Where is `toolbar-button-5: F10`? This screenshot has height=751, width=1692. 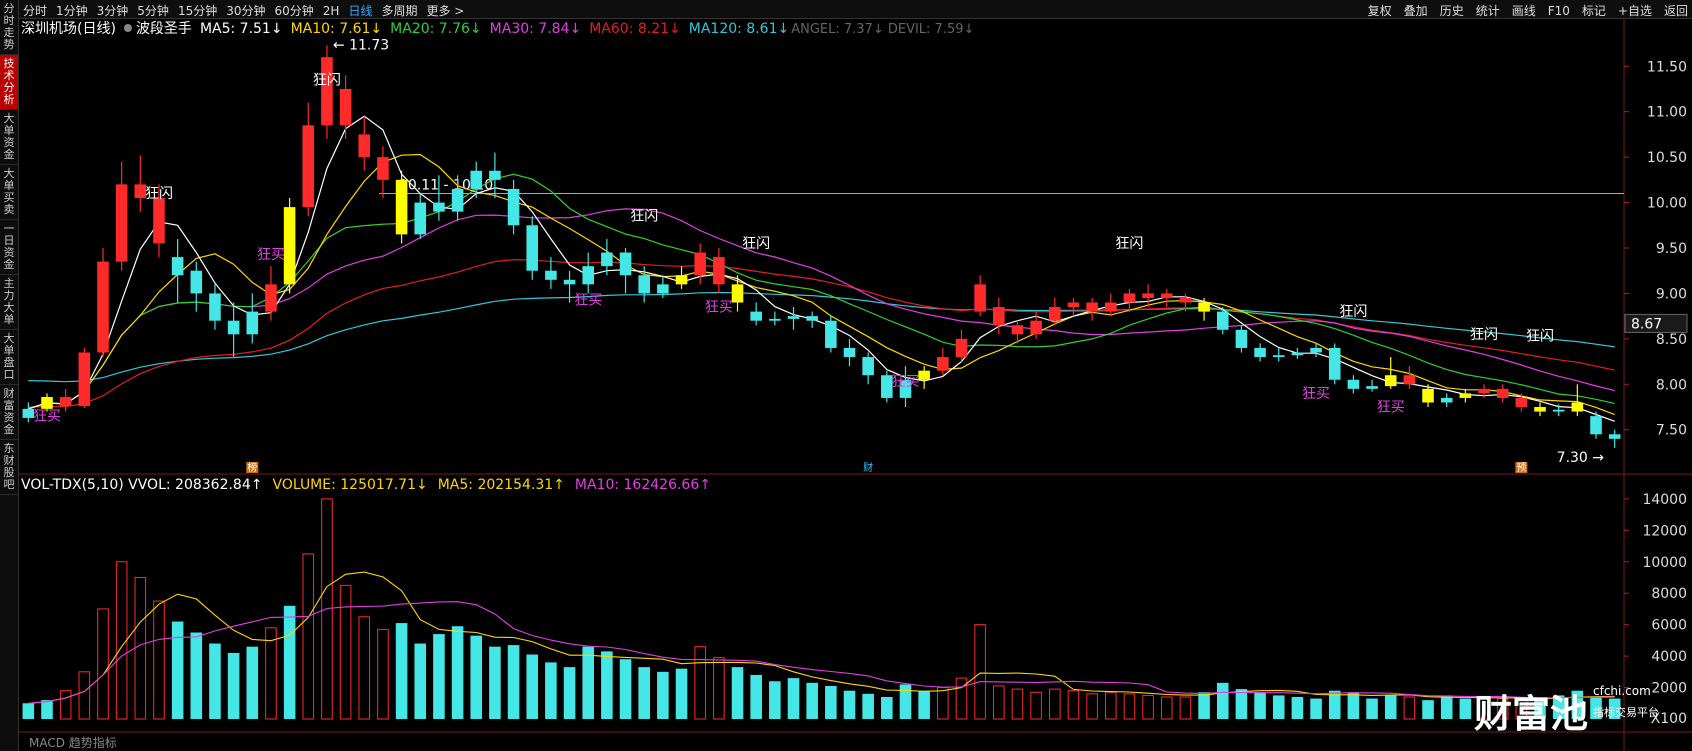
toolbar-button-5: F10 is located at coordinates (1559, 11).